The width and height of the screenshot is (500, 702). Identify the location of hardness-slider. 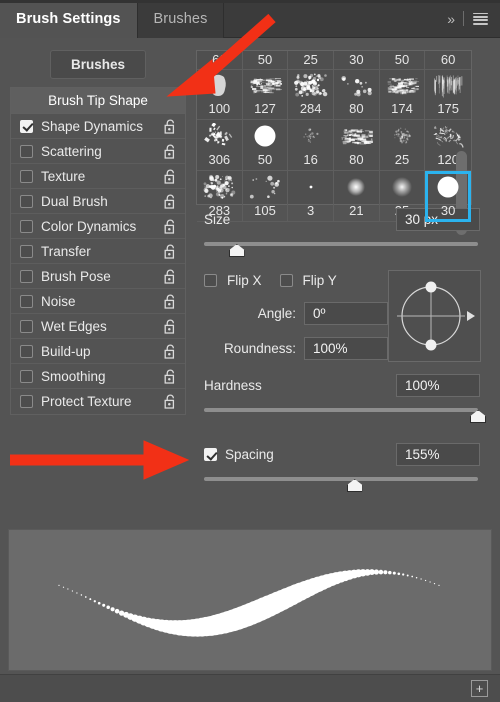
(345, 415).